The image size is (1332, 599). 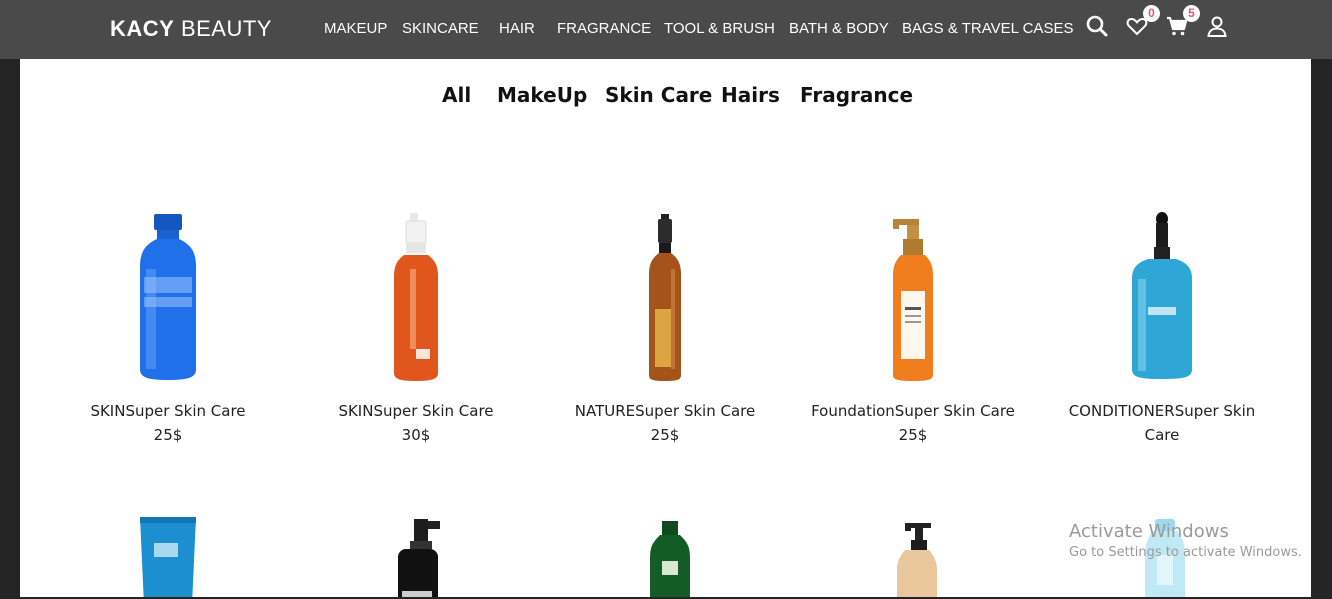 I want to click on nav-item-skincare: SKINCARE, so click(x=440, y=28).